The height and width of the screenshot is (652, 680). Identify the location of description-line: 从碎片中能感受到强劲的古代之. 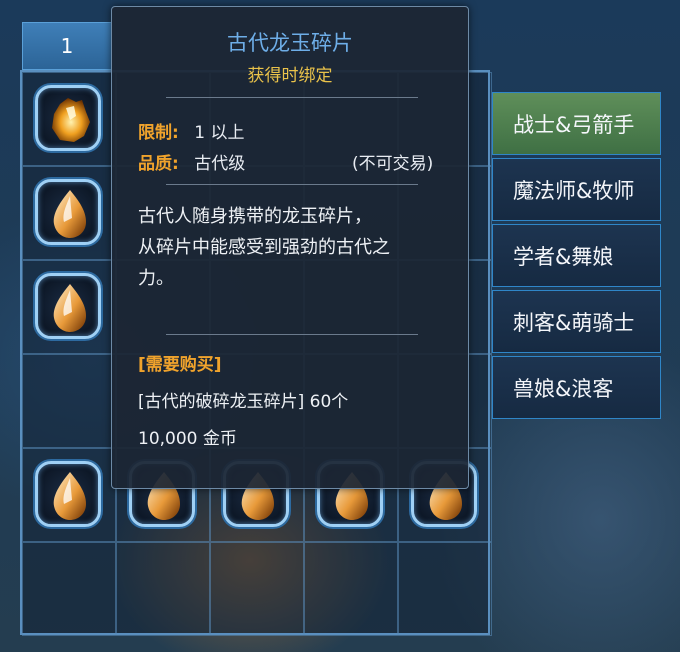
(264, 247).